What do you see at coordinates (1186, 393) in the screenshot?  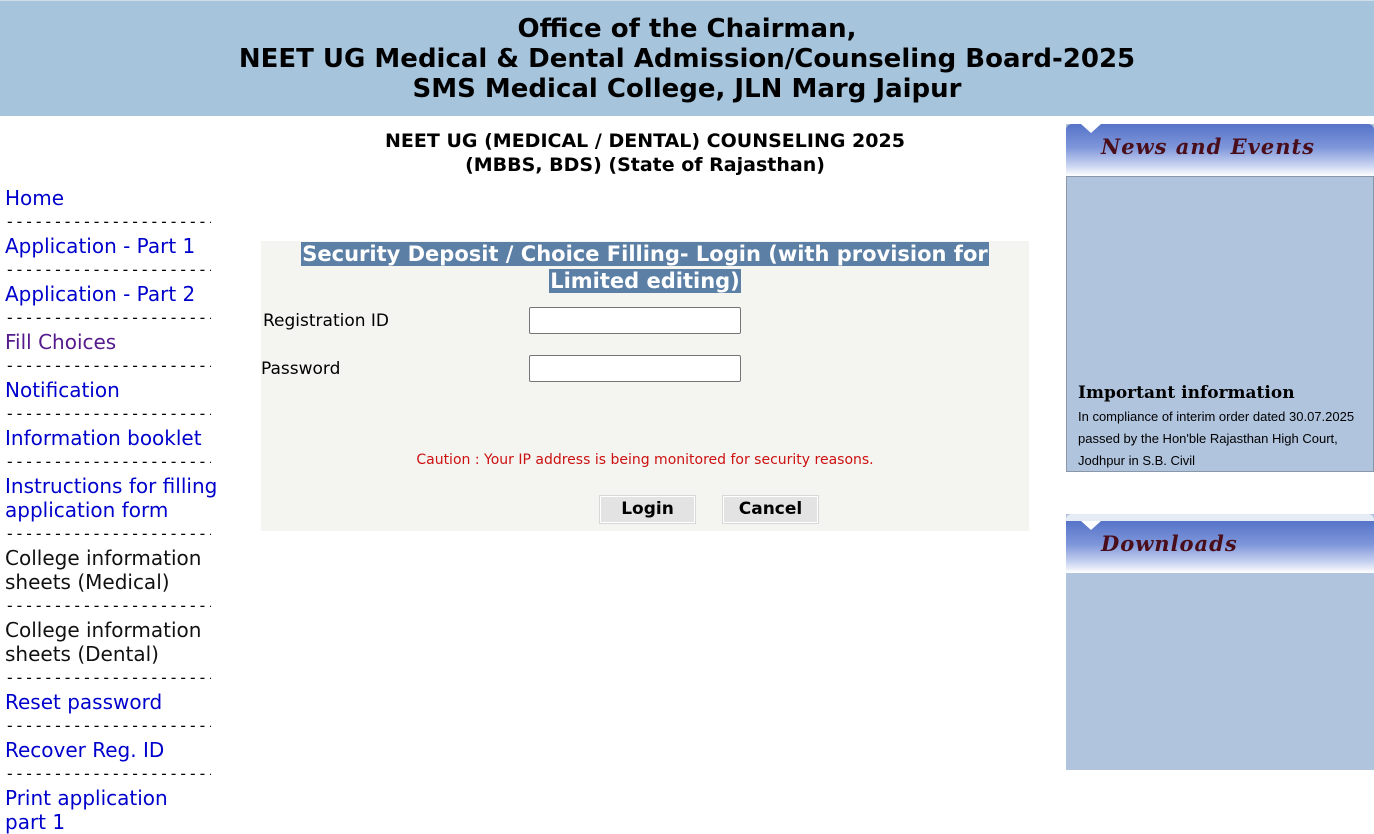 I see `news-item-title: Important information` at bounding box center [1186, 393].